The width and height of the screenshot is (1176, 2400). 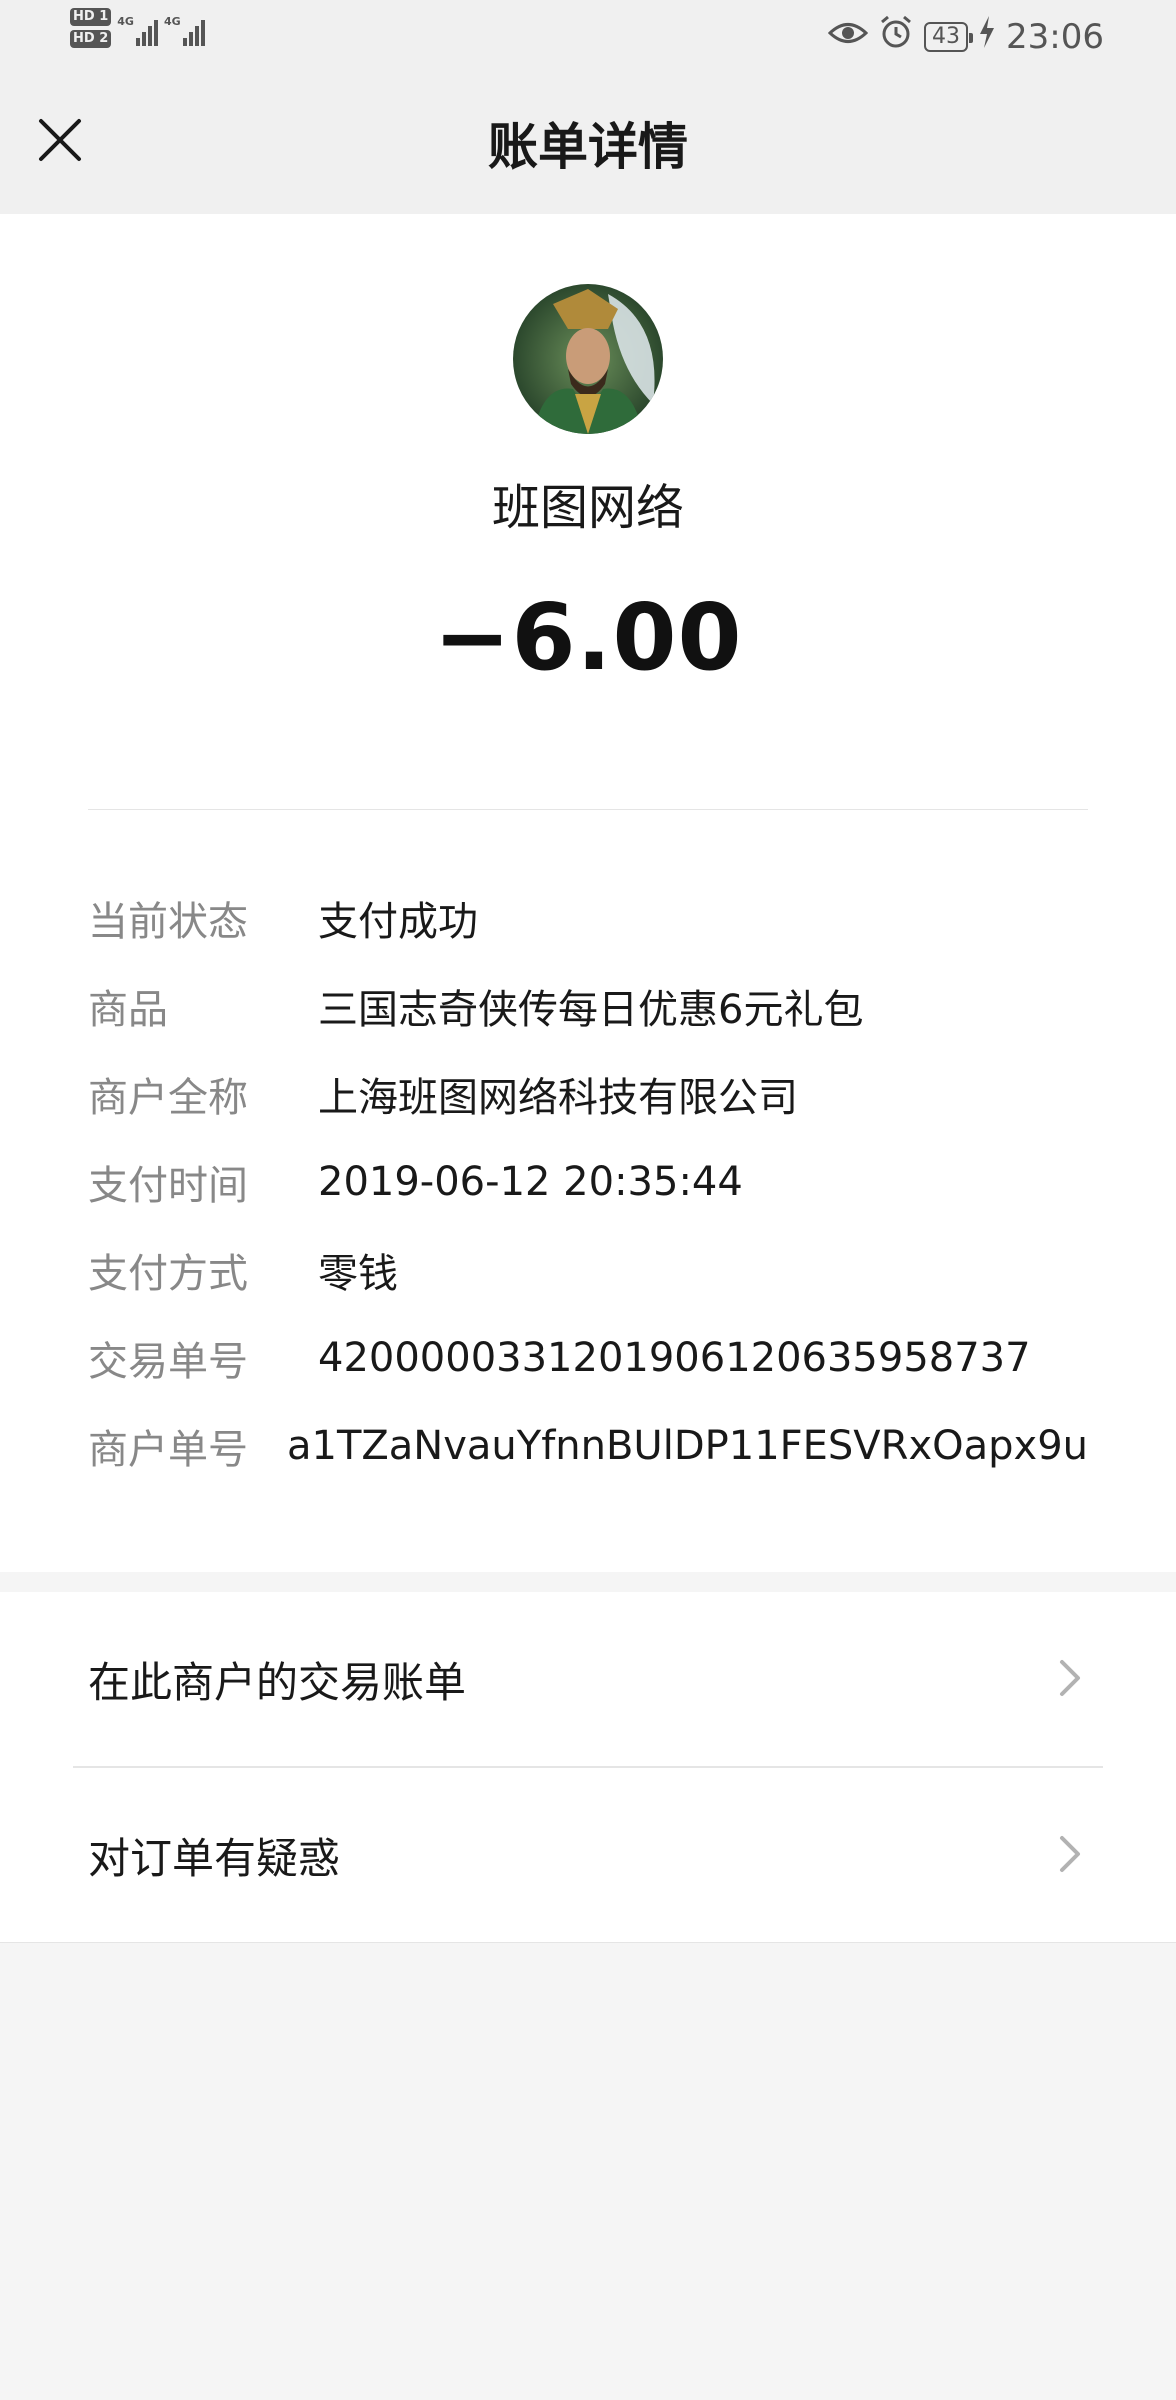 I want to click on detail-label: 商户全称, so click(x=168, y=1098).